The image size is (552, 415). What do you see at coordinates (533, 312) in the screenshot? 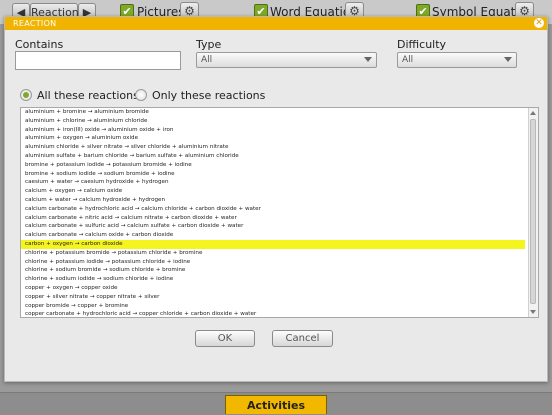
I see `scroll-down-icon` at bounding box center [533, 312].